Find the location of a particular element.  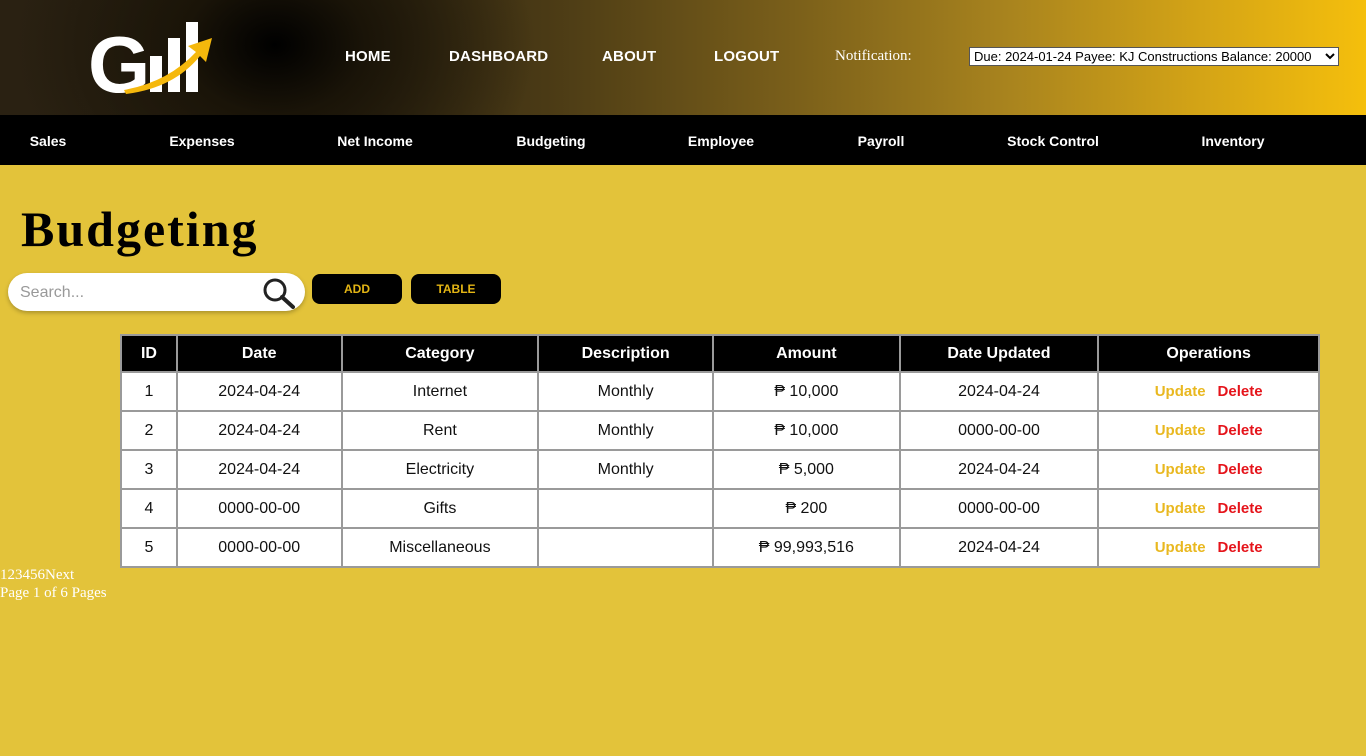

table-button: TABLE is located at coordinates (456, 289).